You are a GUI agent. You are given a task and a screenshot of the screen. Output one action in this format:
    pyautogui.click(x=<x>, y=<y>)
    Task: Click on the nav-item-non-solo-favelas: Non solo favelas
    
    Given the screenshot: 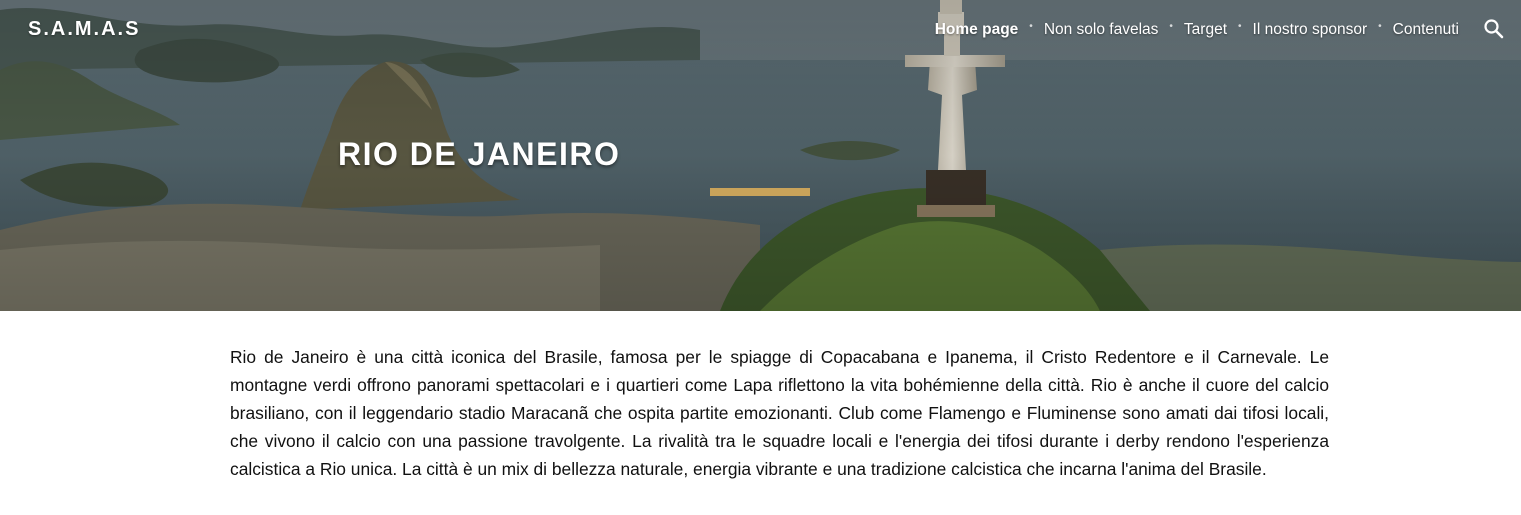 What is the action you would take?
    pyautogui.click(x=1101, y=30)
    